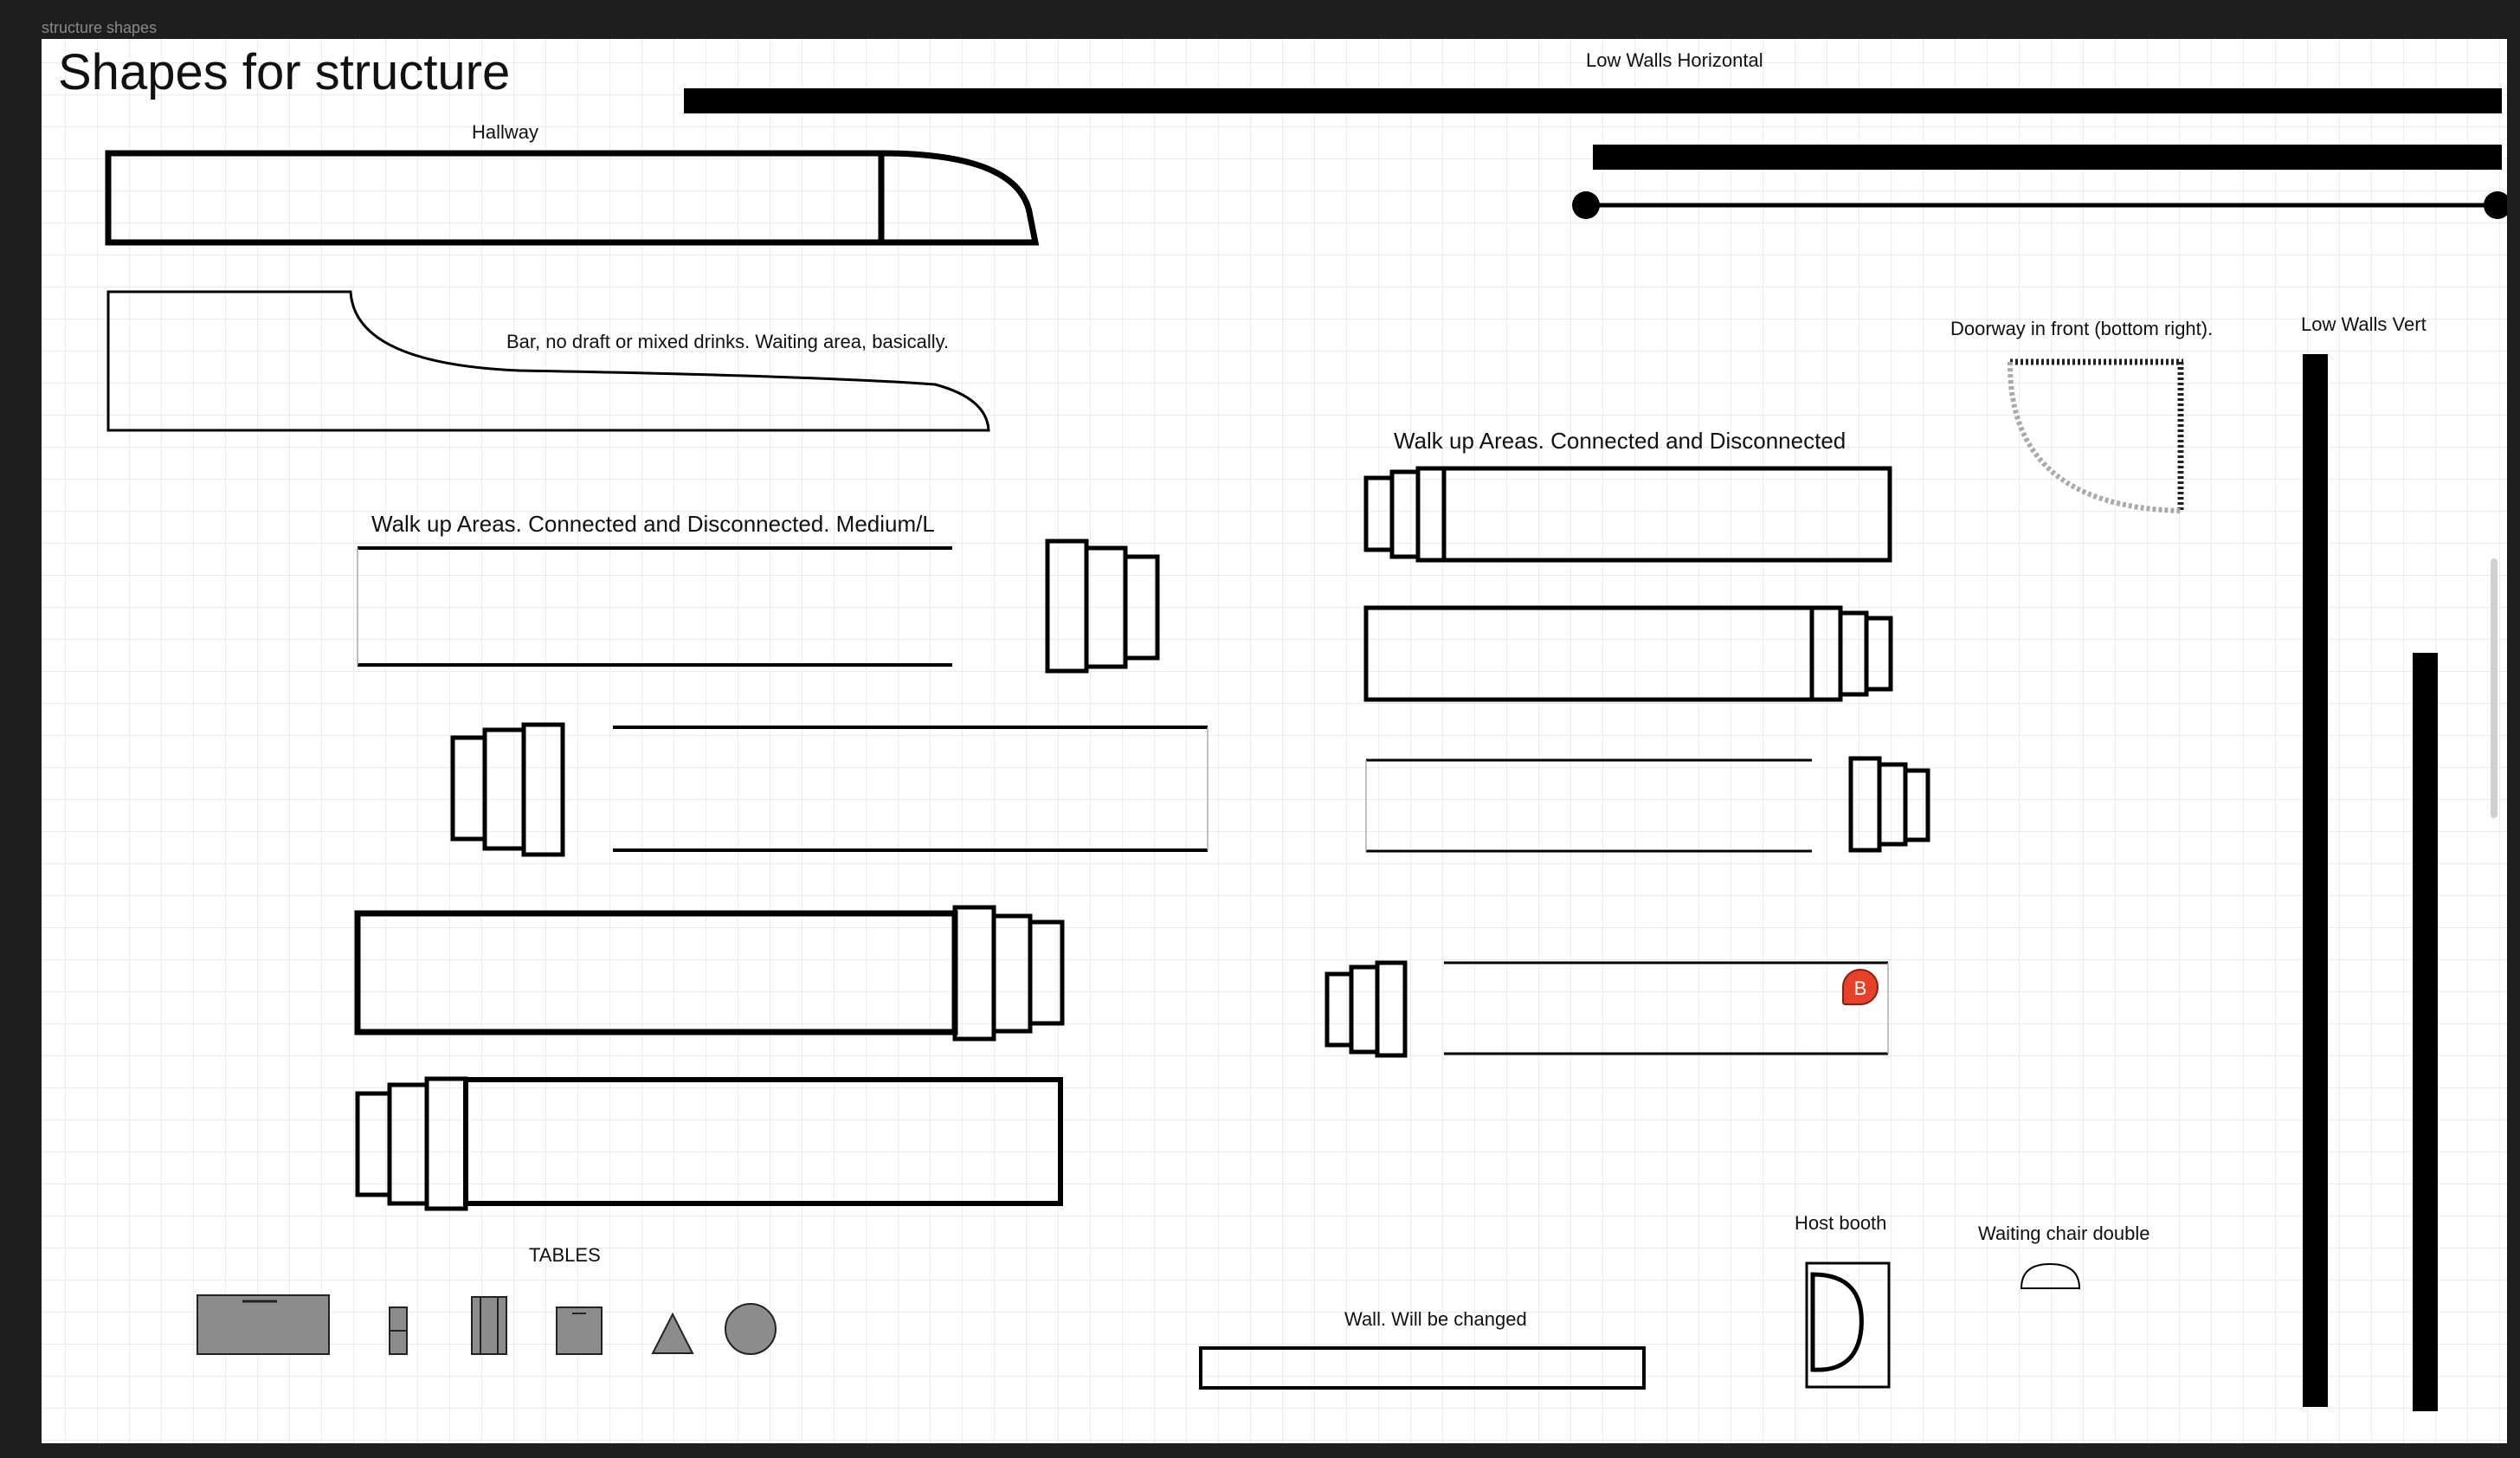 This screenshot has height=1458, width=2520. What do you see at coordinates (1435, 1319) in the screenshot?
I see `label-wall: Wall. Will be changed` at bounding box center [1435, 1319].